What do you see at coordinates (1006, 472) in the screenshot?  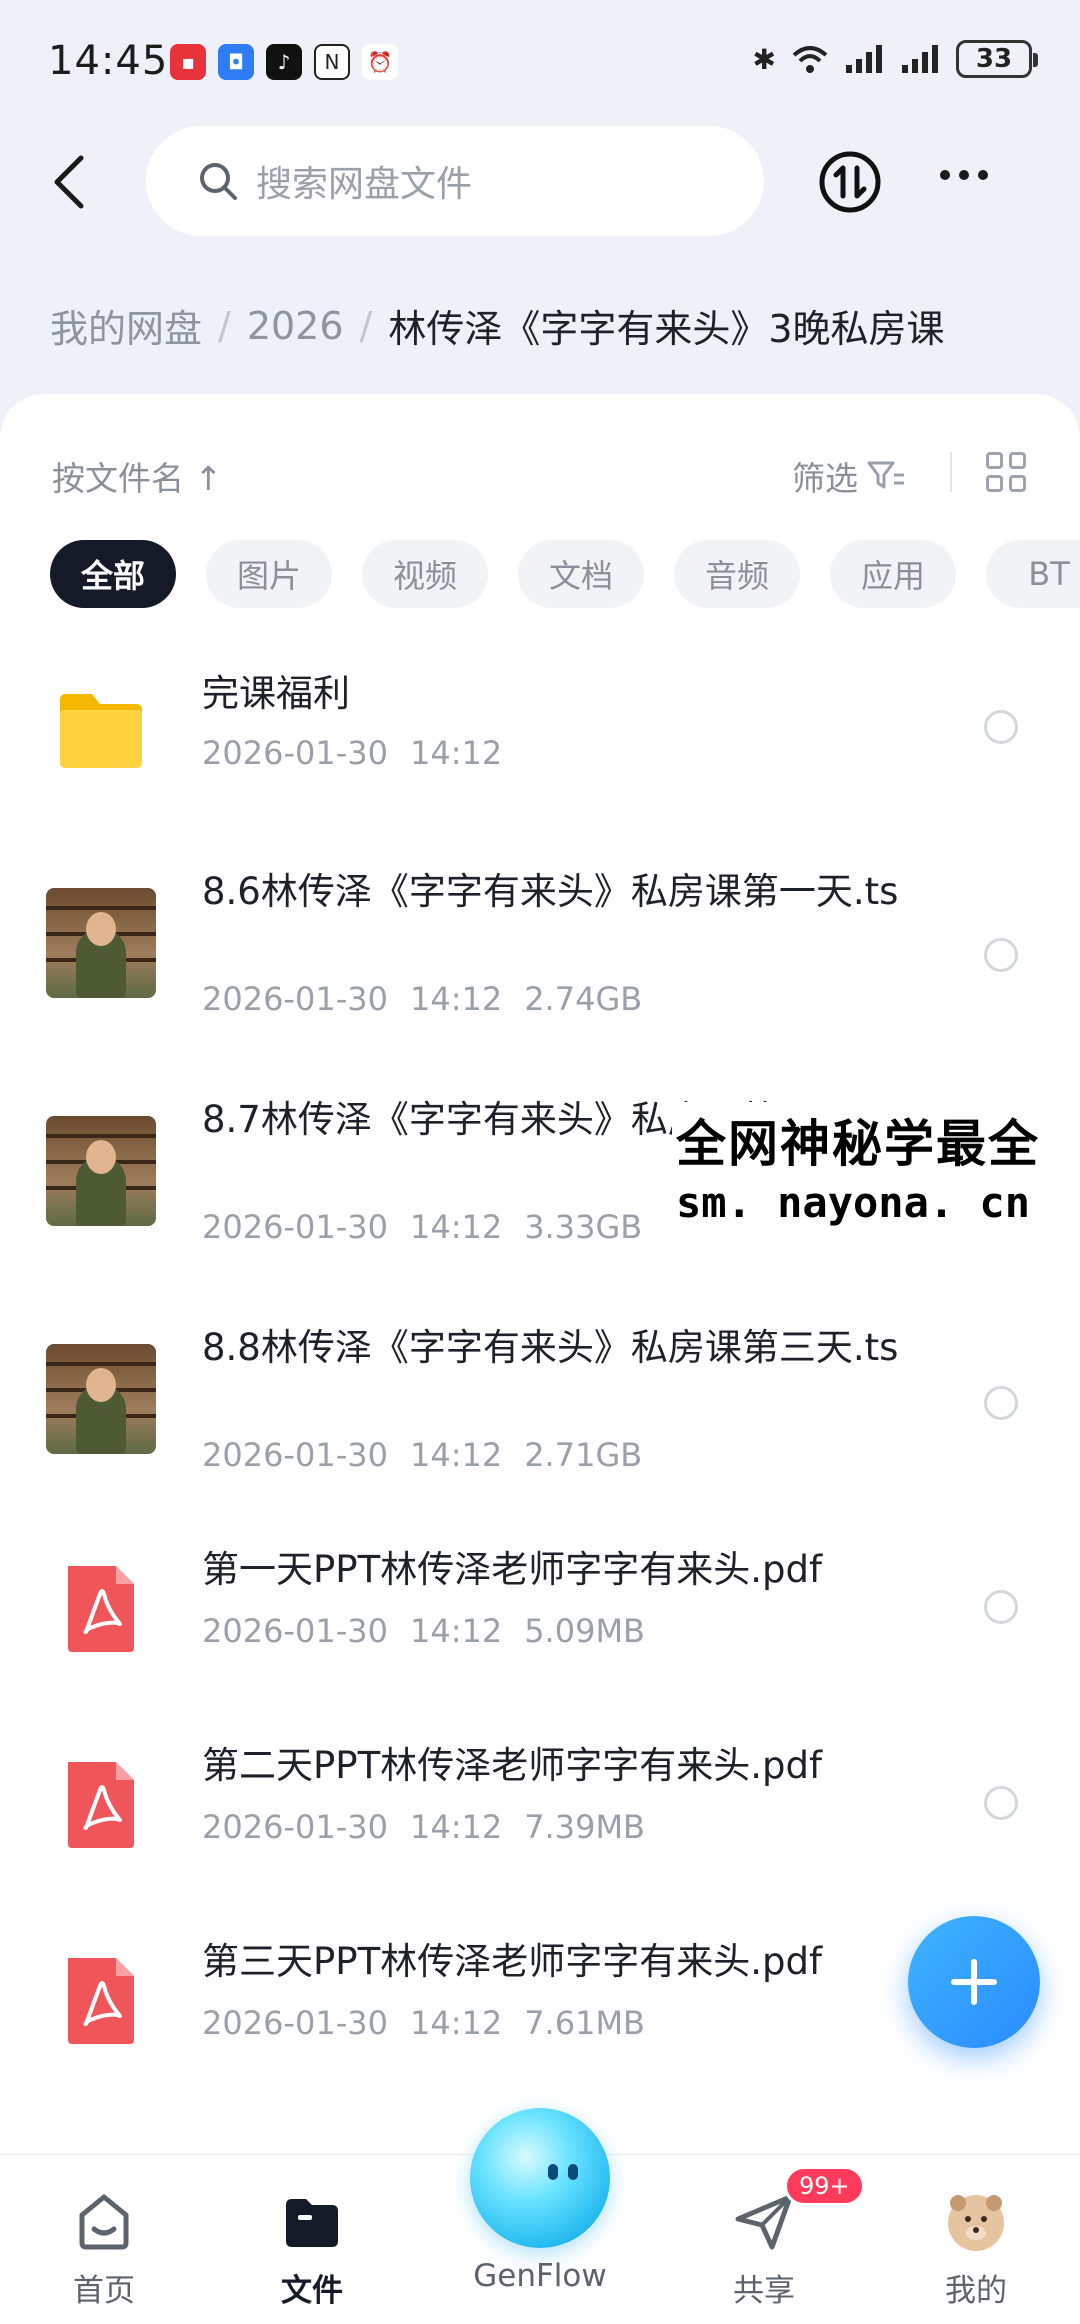 I see `grid-view-button` at bounding box center [1006, 472].